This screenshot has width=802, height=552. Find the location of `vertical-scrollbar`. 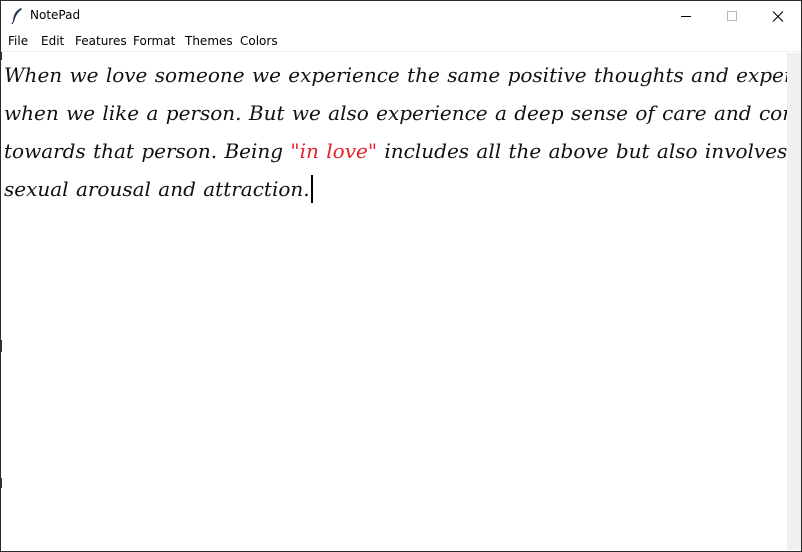

vertical-scrollbar is located at coordinates (794, 301).